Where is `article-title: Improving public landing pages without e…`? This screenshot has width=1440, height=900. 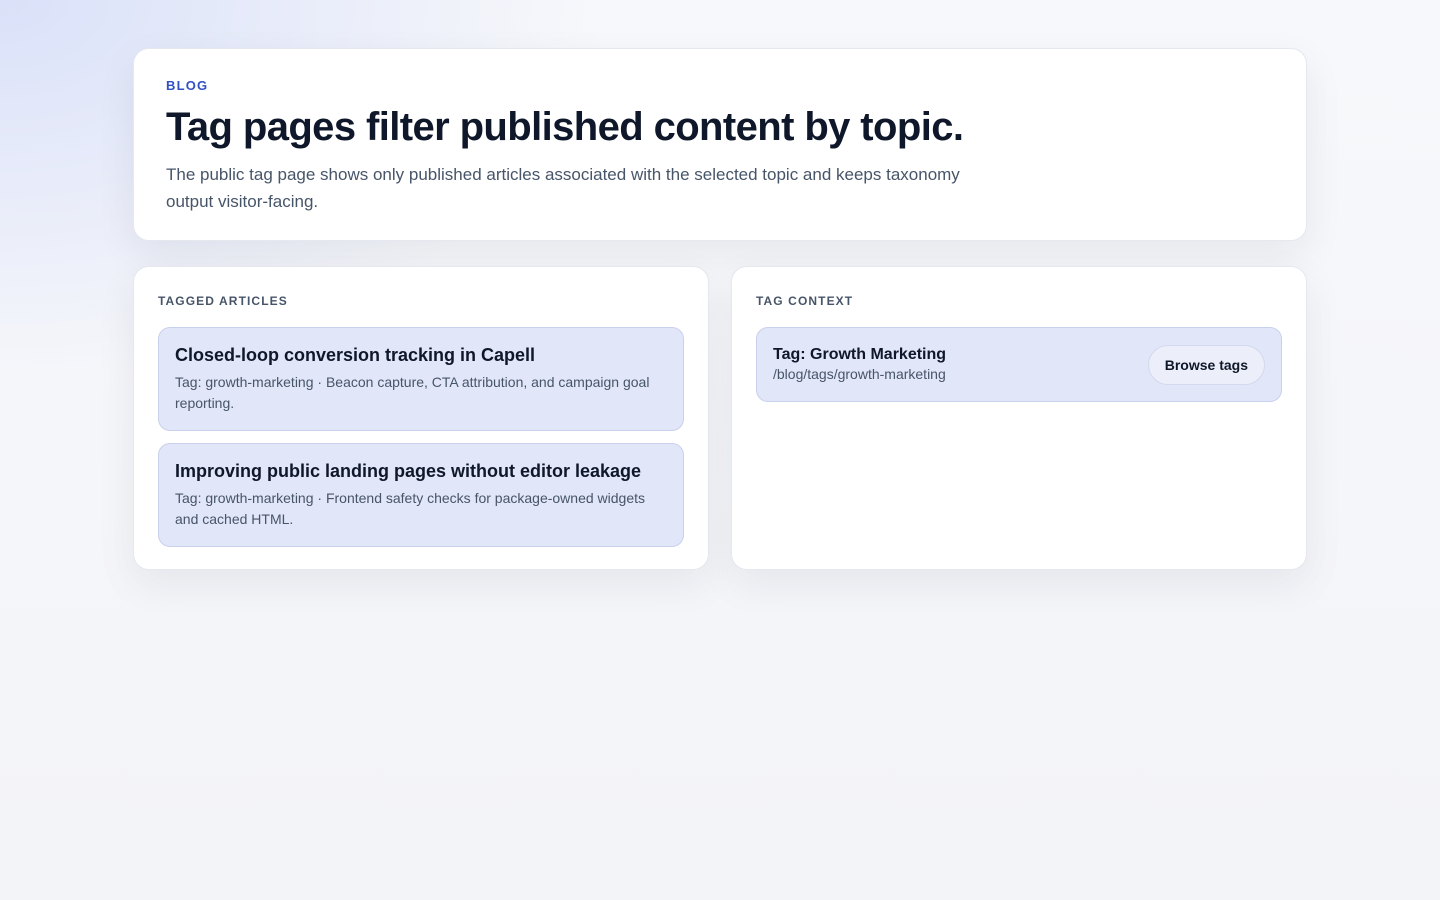 article-title: Improving public landing pages without e… is located at coordinates (421, 471).